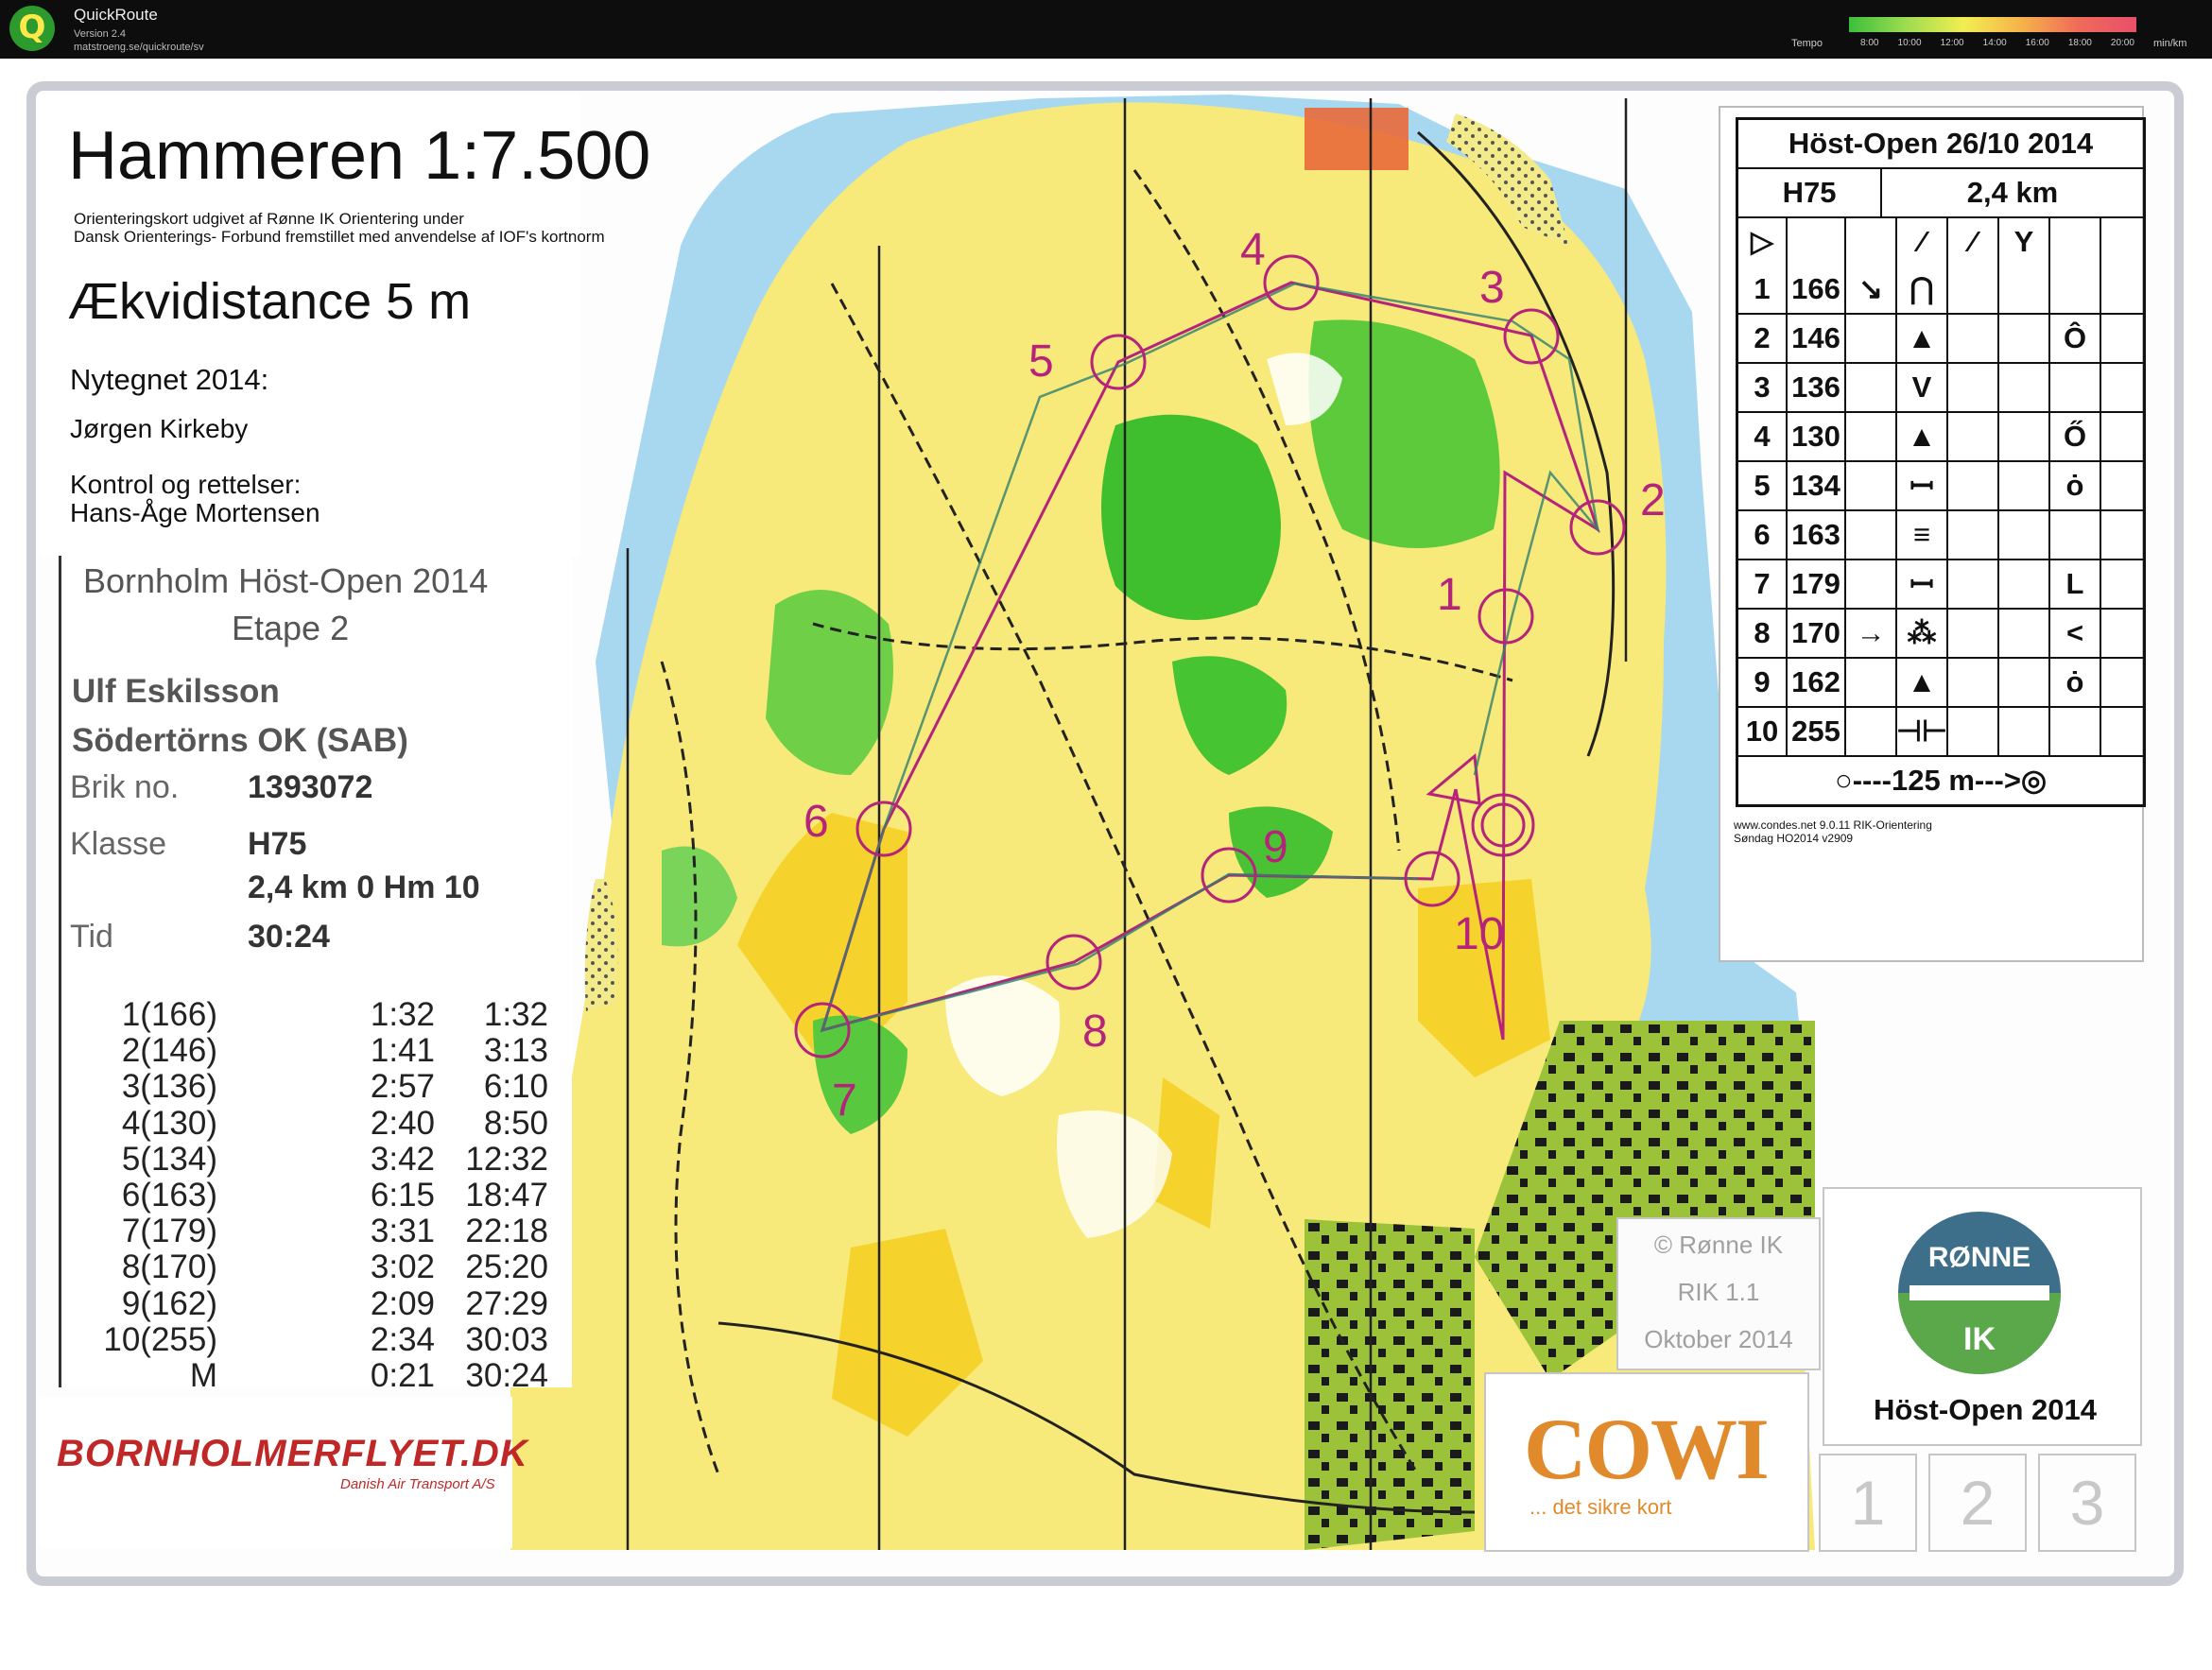 Image resolution: width=2212 pixels, height=1670 pixels. Describe the element at coordinates (169, 1267) in the screenshot. I see `split-control: 8(170)` at that location.